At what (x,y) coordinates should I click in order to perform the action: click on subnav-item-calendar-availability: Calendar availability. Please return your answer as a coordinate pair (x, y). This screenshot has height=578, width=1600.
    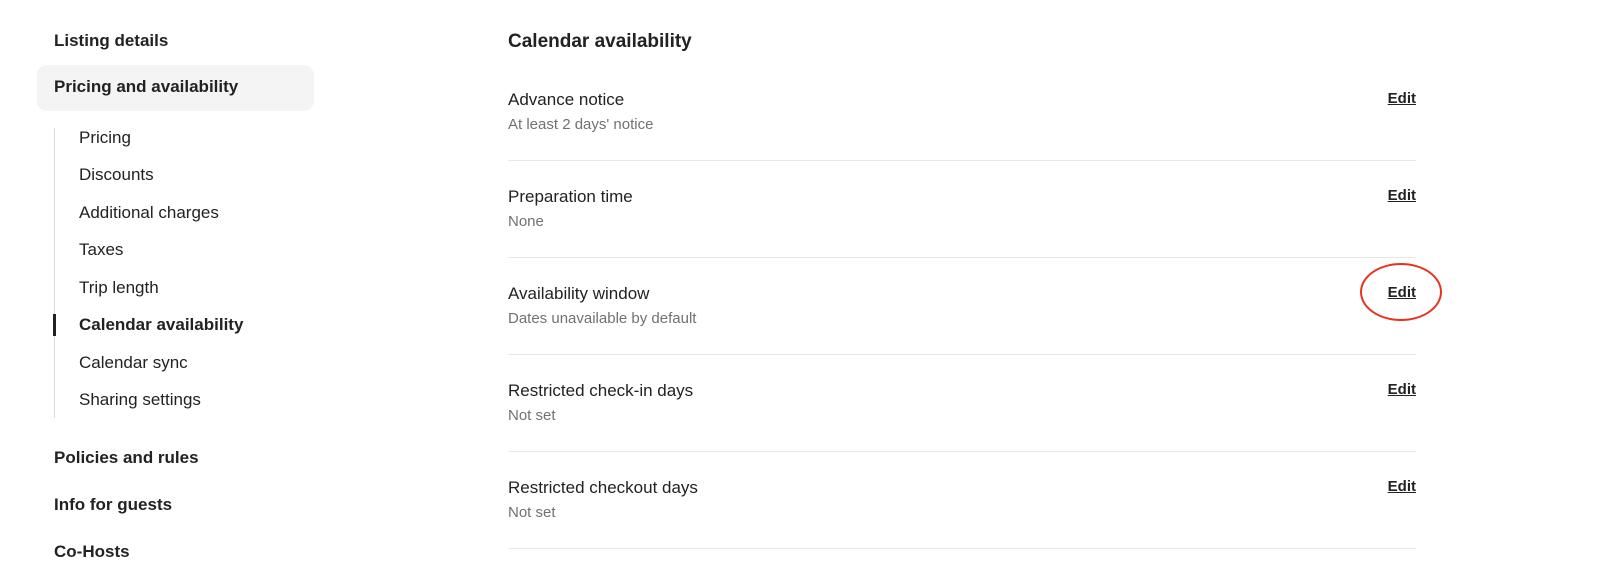
    Looking at the image, I should click on (161, 325).